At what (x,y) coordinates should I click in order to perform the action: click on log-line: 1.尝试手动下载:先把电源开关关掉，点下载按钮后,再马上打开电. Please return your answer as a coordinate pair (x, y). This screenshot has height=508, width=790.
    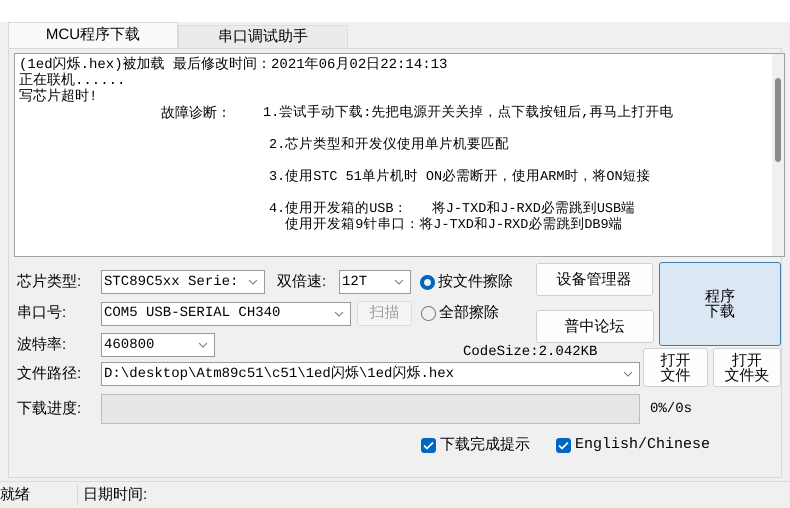
    Looking at the image, I should click on (468, 114).